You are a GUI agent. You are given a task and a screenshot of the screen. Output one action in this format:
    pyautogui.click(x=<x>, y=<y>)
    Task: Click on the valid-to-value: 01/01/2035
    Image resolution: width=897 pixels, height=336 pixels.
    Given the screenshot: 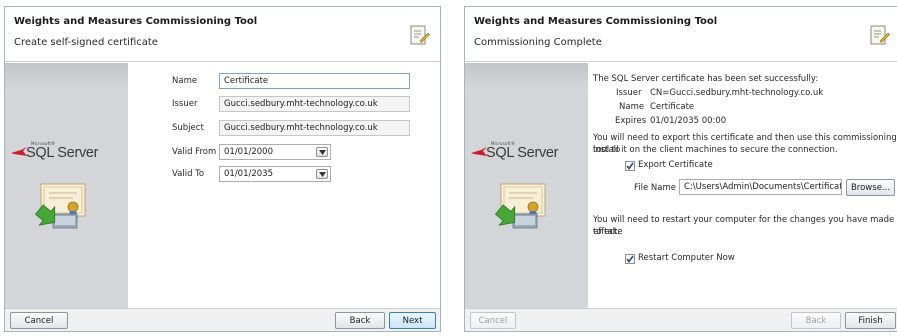 What is the action you would take?
    pyautogui.click(x=248, y=174)
    